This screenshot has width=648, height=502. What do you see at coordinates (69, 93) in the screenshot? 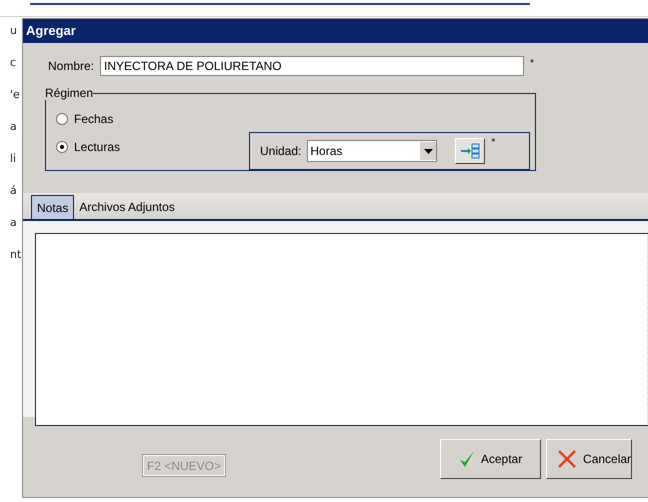
I see `group-title: Régimen` at bounding box center [69, 93].